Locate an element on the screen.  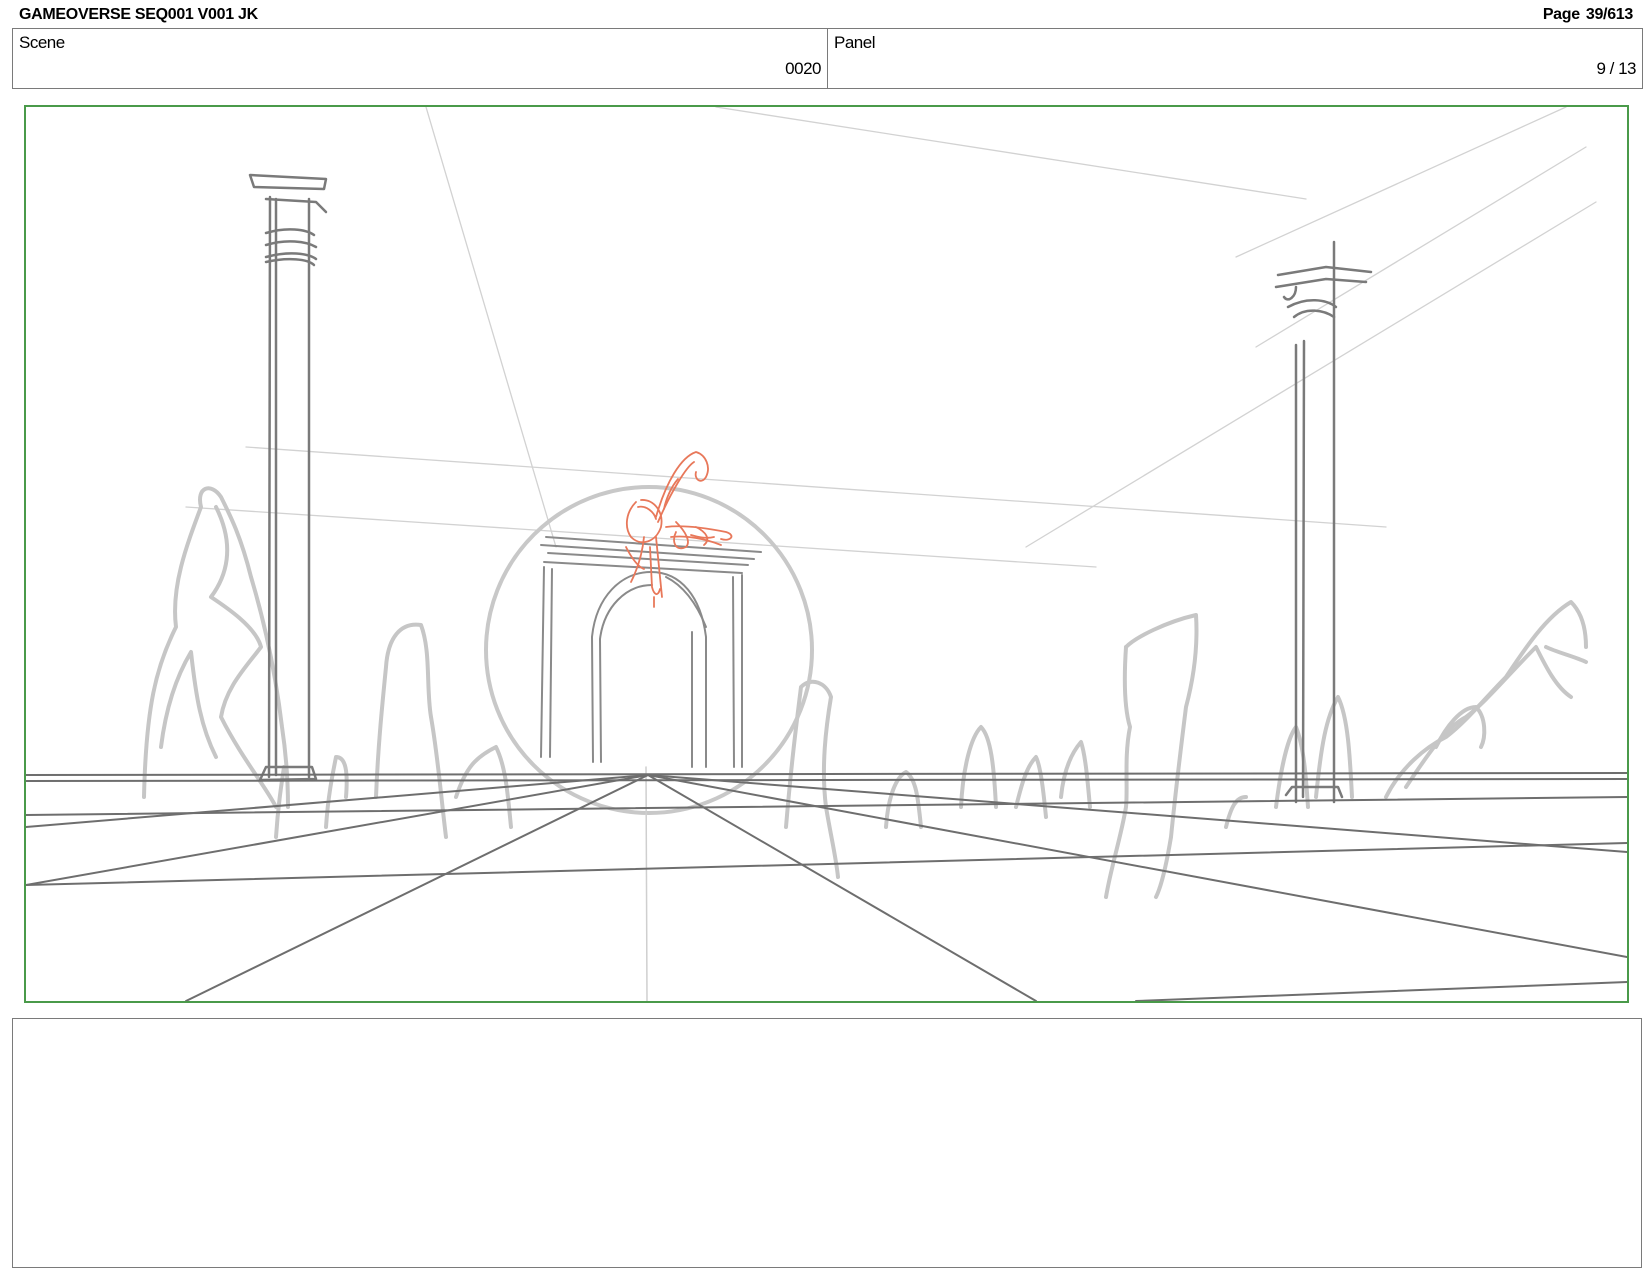
page-indicator: Page 39/613 is located at coordinates (1588, 15).